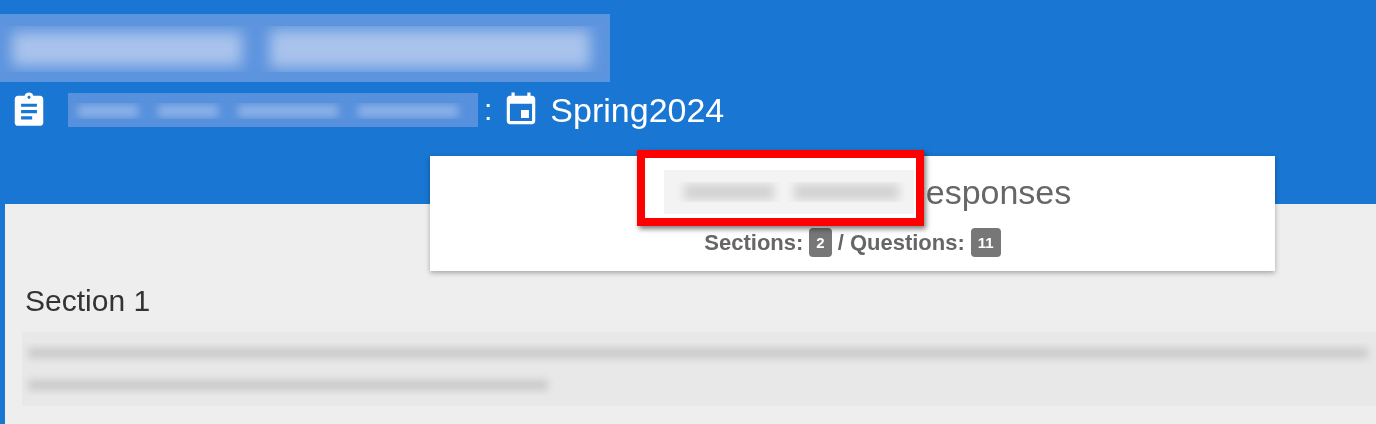  Describe the element at coordinates (820, 242) in the screenshot. I see `count-badge: 2` at that location.